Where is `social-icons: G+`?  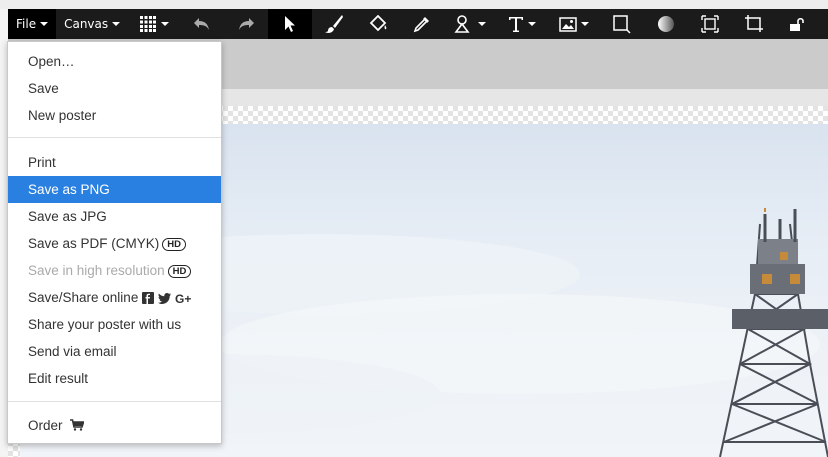 social-icons: G+ is located at coordinates (167, 298).